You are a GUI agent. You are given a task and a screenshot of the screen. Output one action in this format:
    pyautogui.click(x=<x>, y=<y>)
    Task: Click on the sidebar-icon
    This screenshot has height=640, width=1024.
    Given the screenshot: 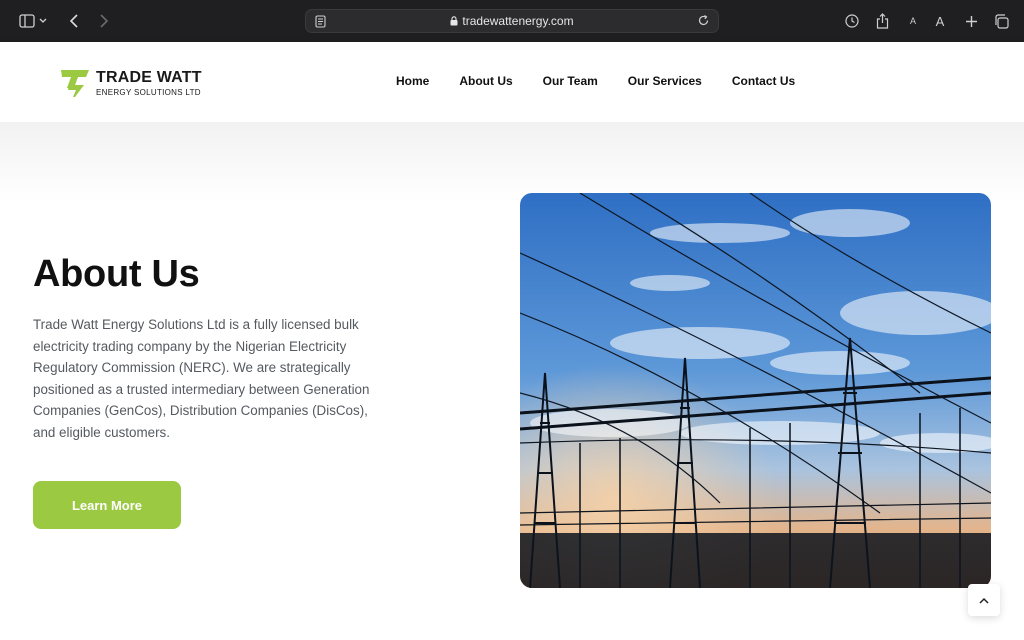 What is the action you would take?
    pyautogui.click(x=33, y=21)
    